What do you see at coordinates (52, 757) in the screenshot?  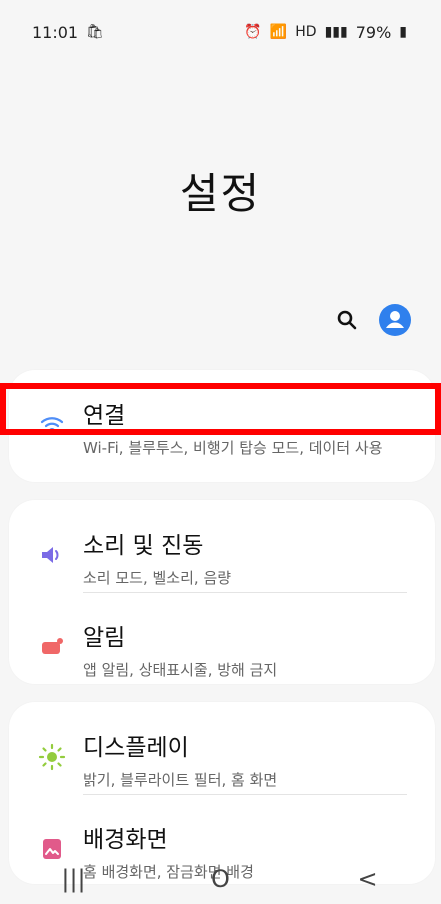 I see `display-icon` at bounding box center [52, 757].